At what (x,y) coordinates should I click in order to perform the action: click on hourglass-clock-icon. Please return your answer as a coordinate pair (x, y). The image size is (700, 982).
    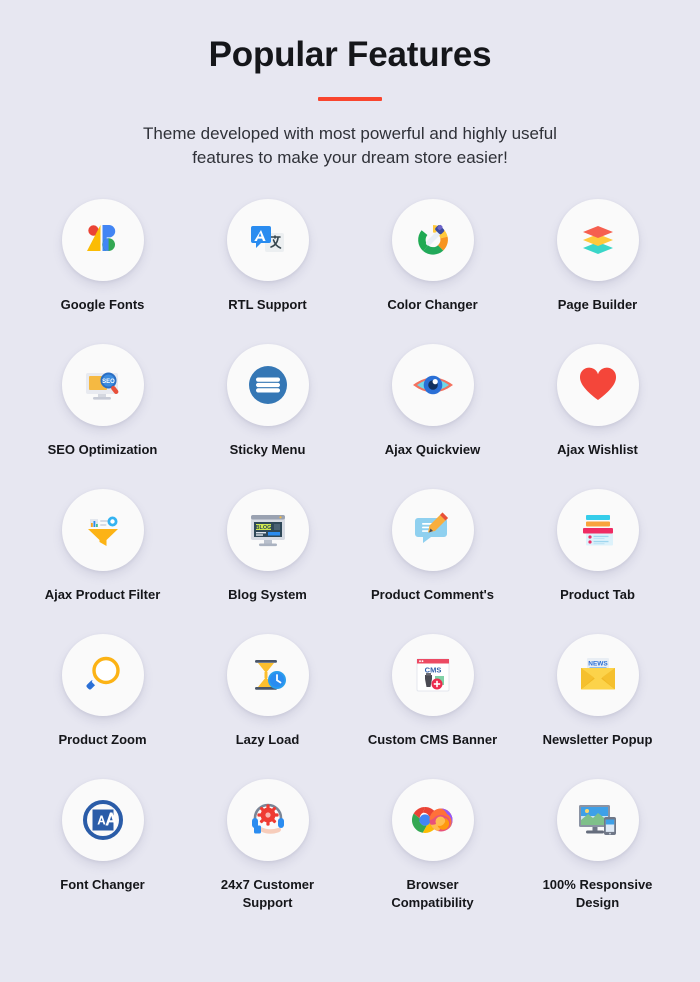
    Looking at the image, I should click on (267, 674).